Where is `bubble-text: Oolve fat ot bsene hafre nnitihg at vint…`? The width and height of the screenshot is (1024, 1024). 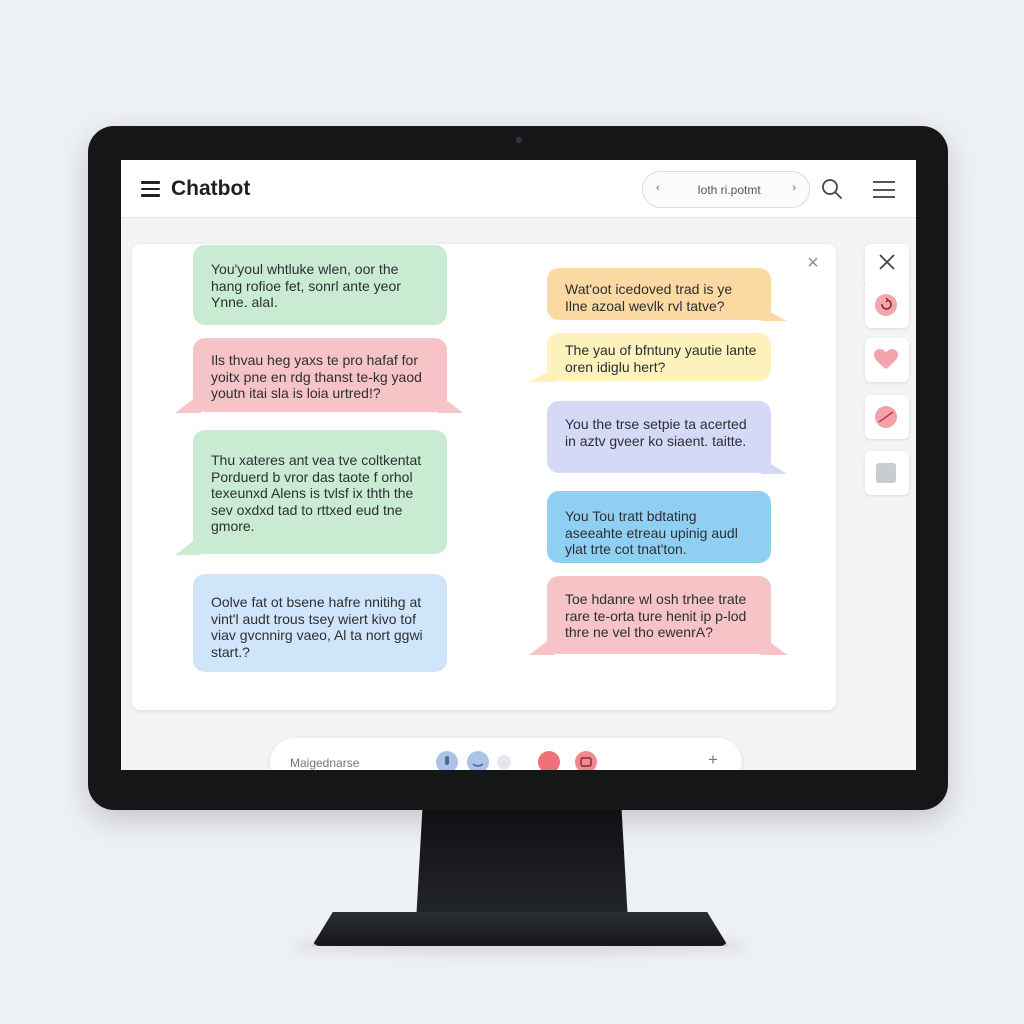
bubble-text: Oolve fat ot bsene hafre nnitihg at vint… is located at coordinates (317, 627).